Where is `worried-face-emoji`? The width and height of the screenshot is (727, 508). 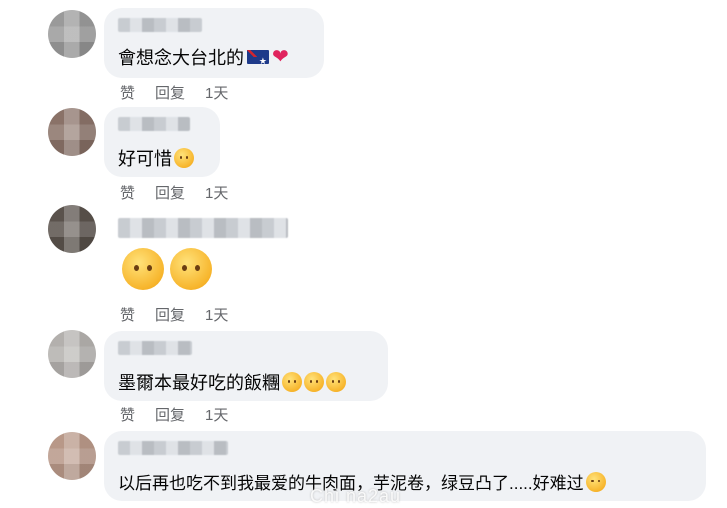 worried-face-emoji is located at coordinates (336, 382).